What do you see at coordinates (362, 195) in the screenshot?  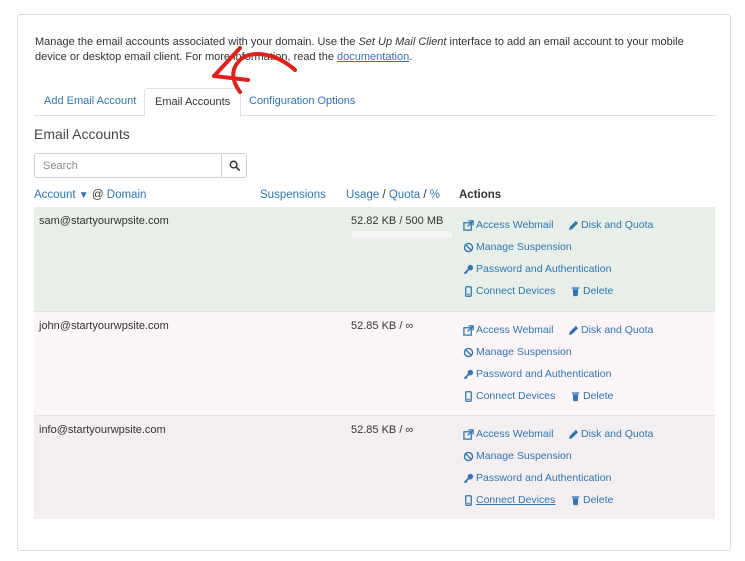 I see `sort-usage-link: Usage` at bounding box center [362, 195].